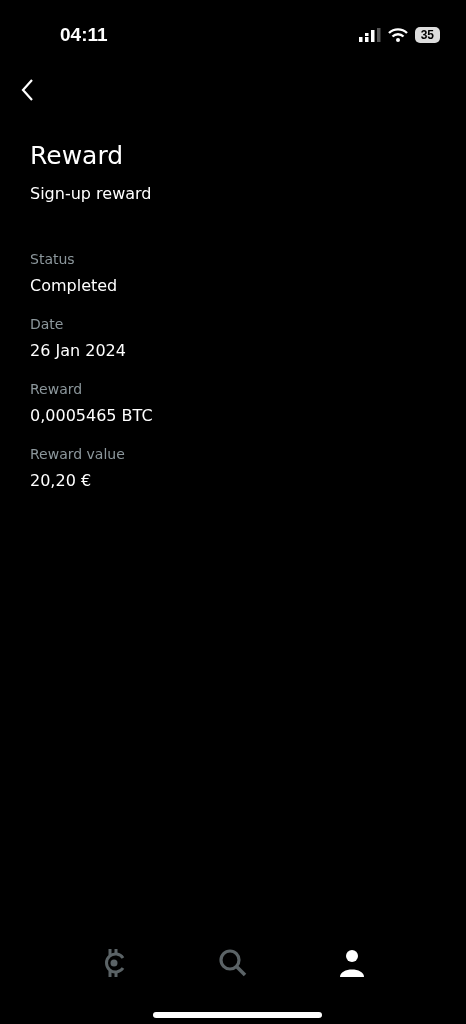 Image resolution: width=466 pixels, height=1024 pixels. What do you see at coordinates (53, 259) in the screenshot?
I see `field-label: Status` at bounding box center [53, 259].